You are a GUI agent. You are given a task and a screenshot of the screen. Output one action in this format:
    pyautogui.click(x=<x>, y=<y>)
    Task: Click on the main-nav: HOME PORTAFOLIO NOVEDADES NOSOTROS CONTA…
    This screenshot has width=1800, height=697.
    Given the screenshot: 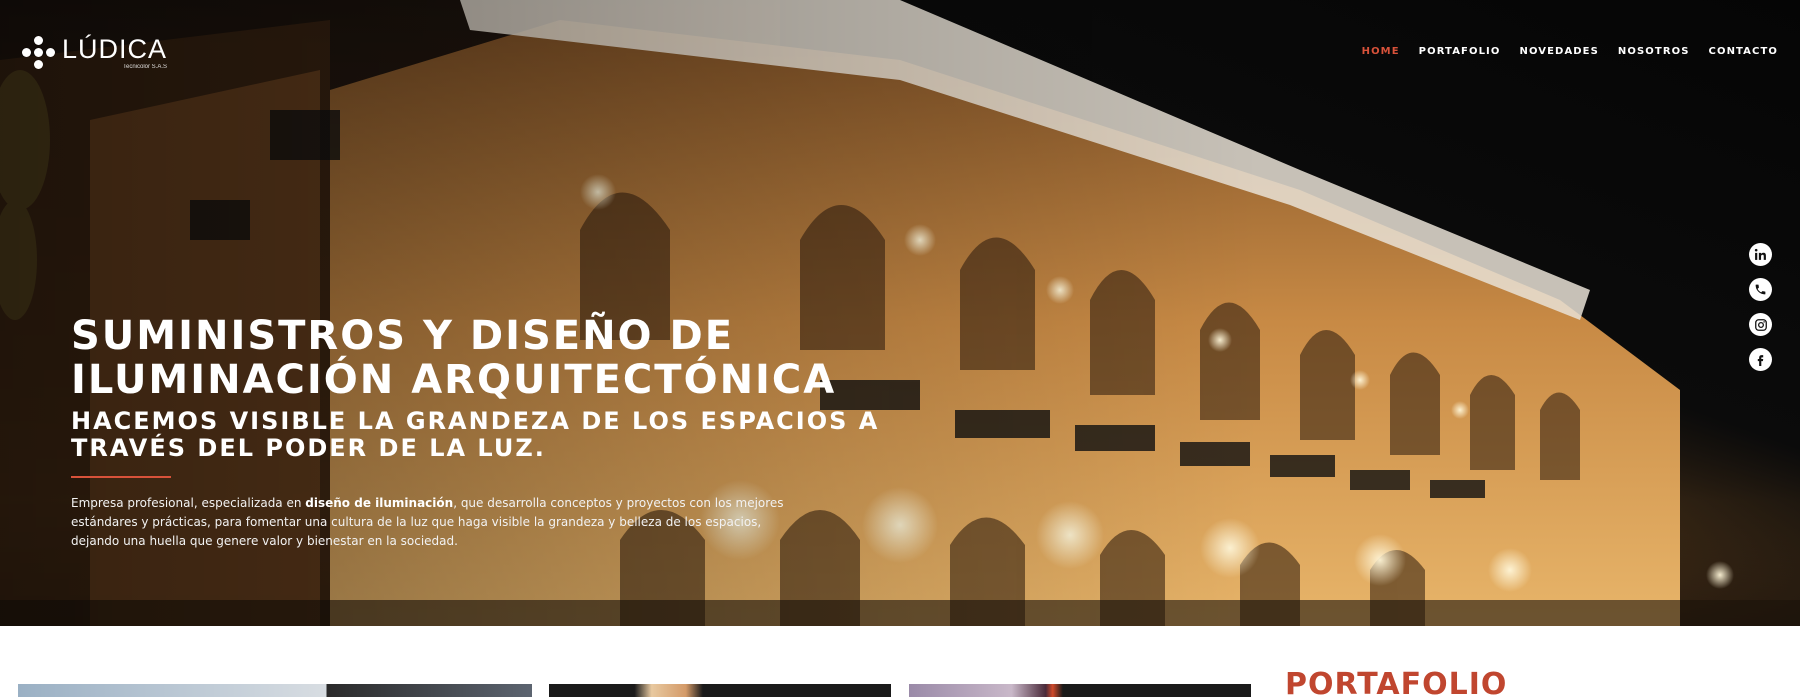 What is the action you would take?
    pyautogui.click(x=1570, y=51)
    